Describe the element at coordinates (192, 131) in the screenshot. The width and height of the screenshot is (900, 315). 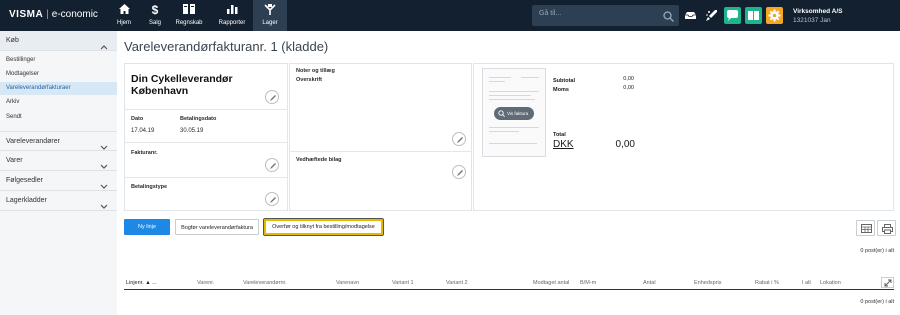
I see `betalingsdato-value: 30.05.19` at that location.